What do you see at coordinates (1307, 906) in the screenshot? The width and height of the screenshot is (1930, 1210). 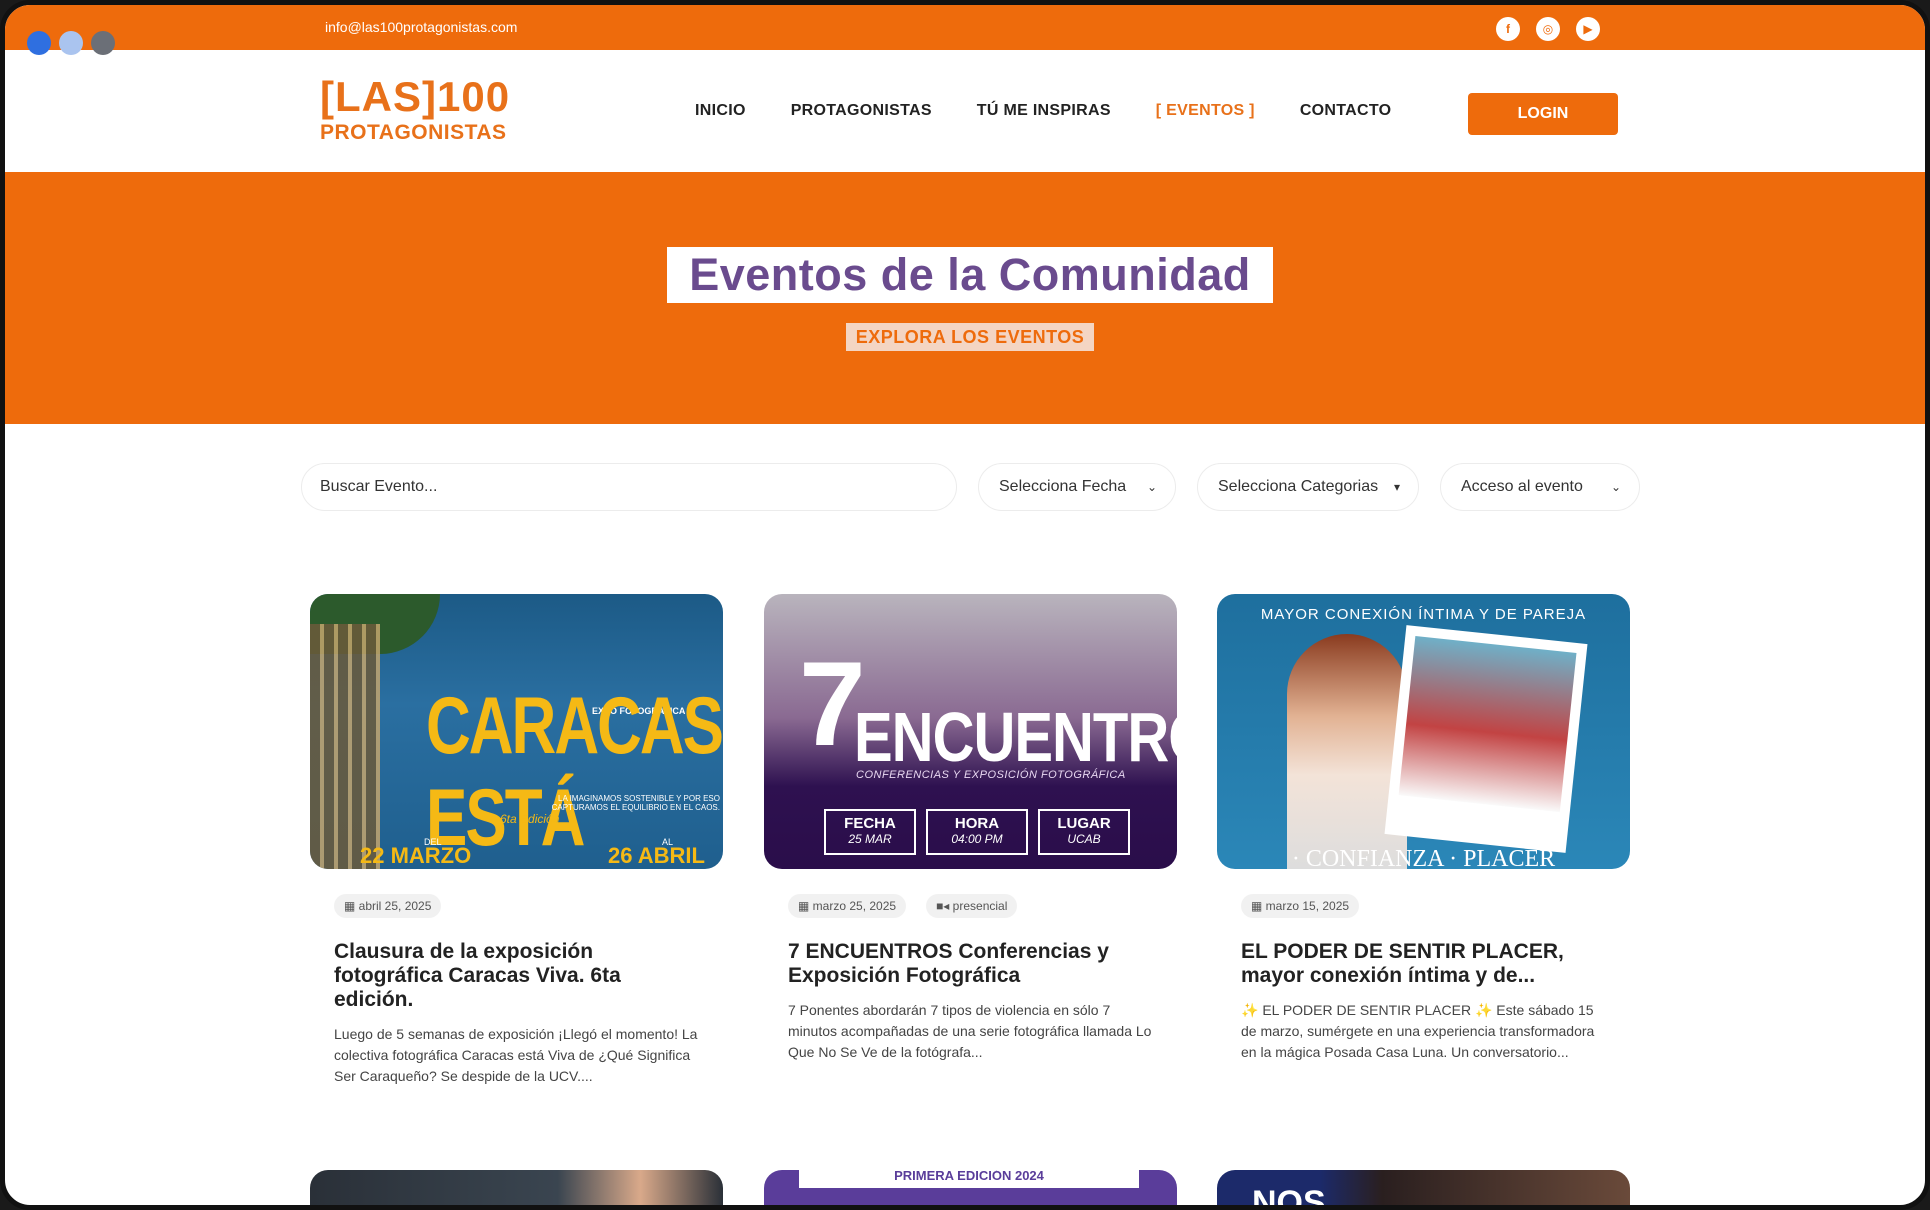 I see `date-text: marzo 15, 2025` at bounding box center [1307, 906].